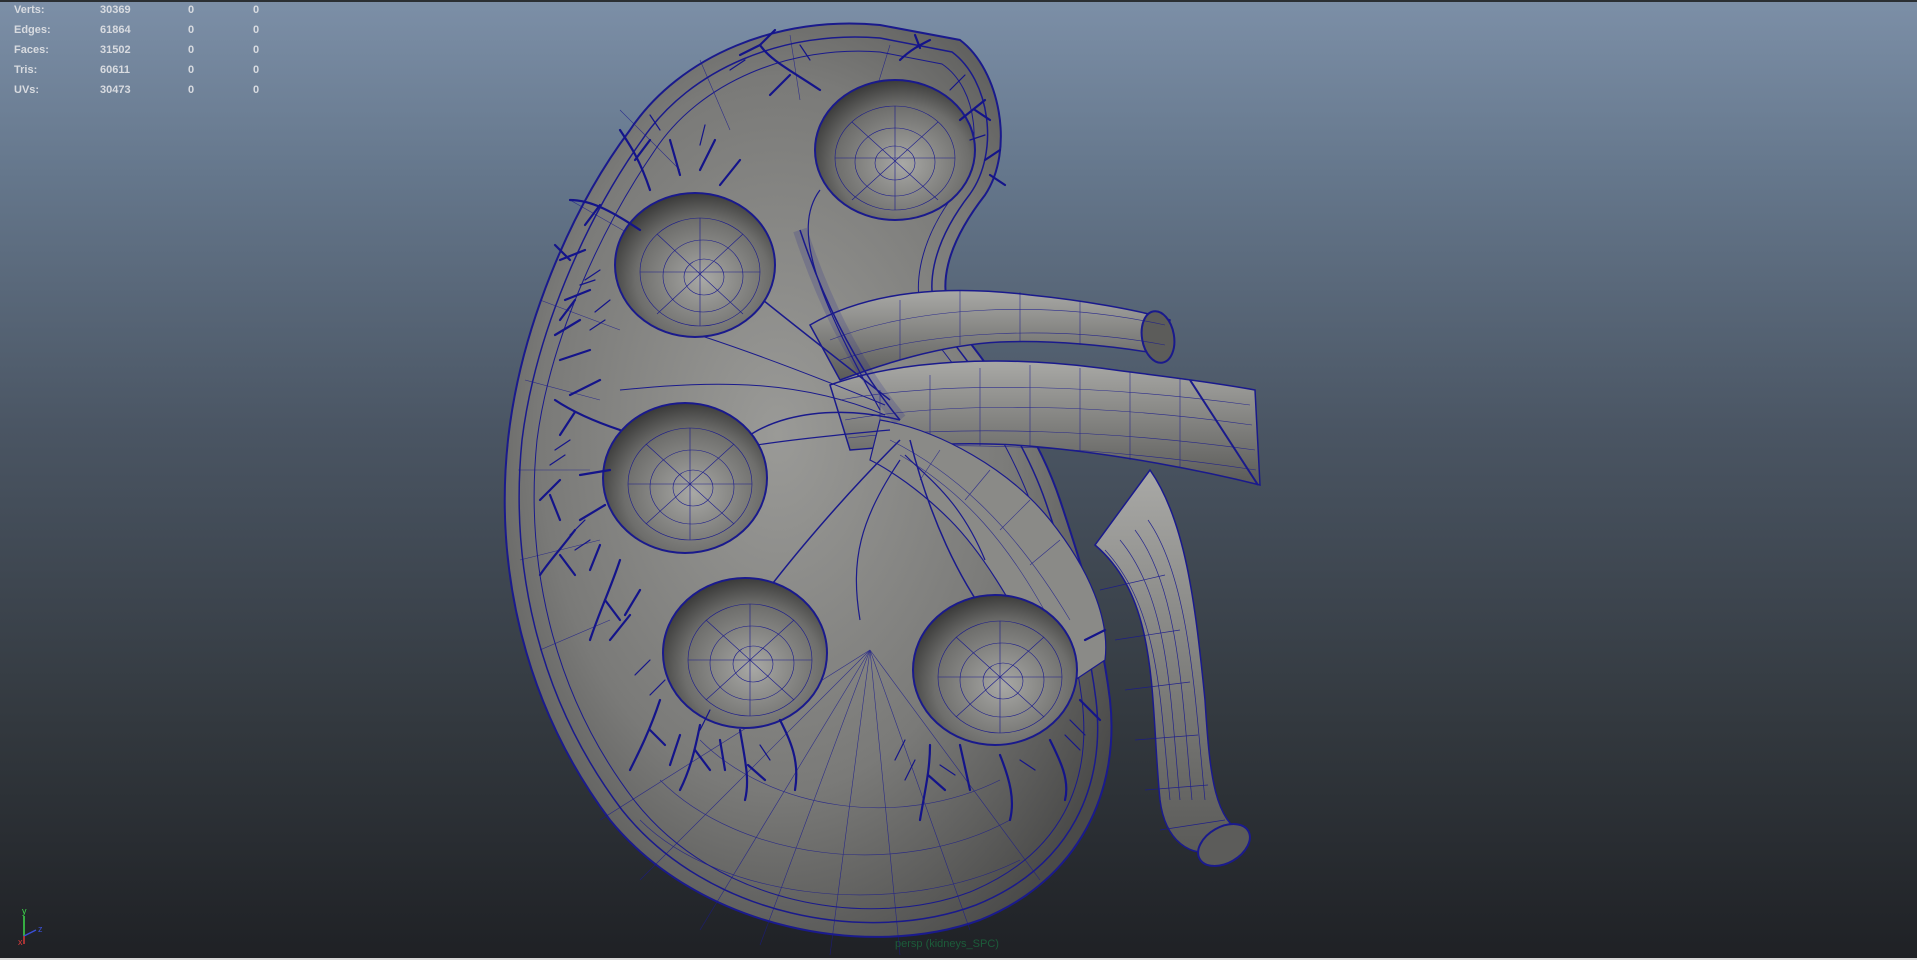 This screenshot has width=1917, height=960. I want to click on hud-value: 30369, so click(115, 10).